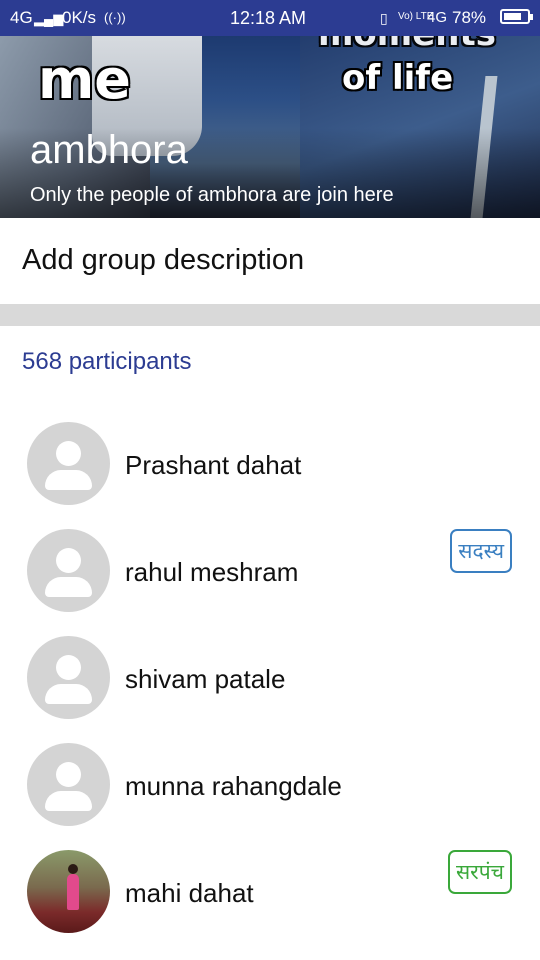  What do you see at coordinates (213, 465) in the screenshot?
I see `participant-name: Prashant dahat` at bounding box center [213, 465].